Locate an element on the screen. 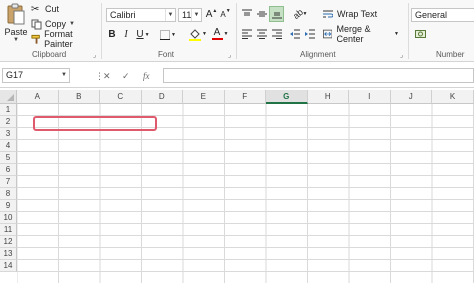 The image size is (474, 283). underline-icon: U is located at coordinates (140, 34).